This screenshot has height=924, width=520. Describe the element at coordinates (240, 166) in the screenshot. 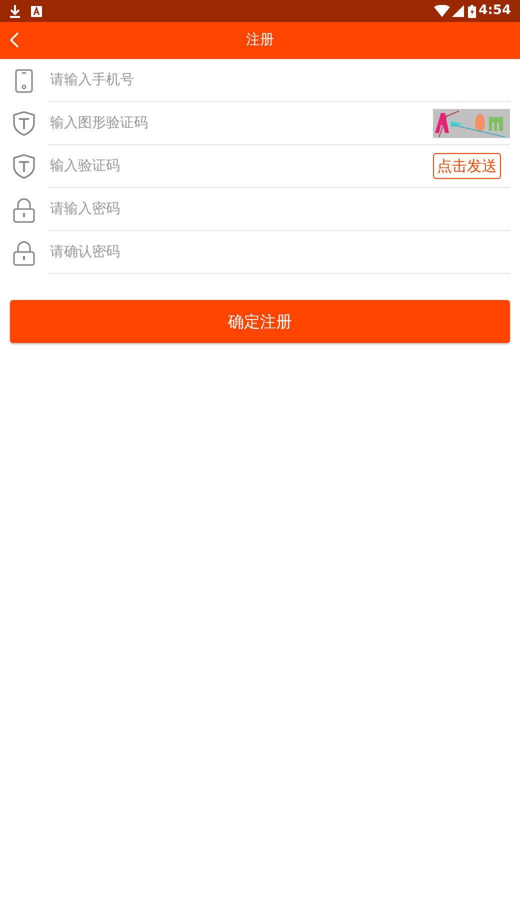

I see `input-field: 输入验证码` at that location.